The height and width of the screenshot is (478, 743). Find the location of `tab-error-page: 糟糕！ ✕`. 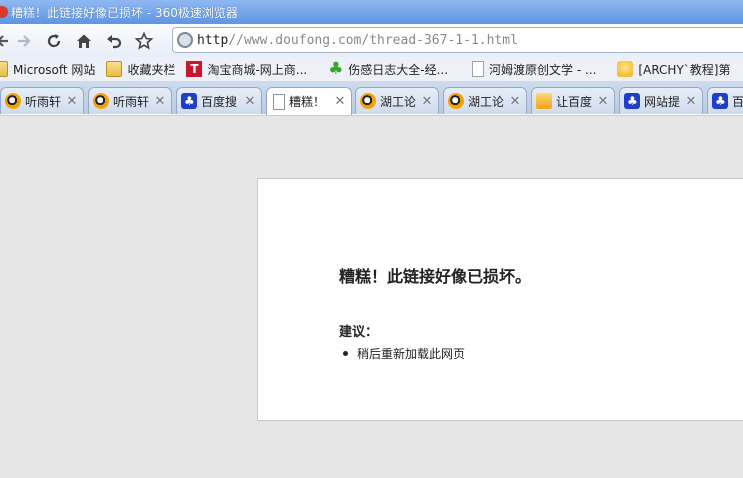

tab-error-page: 糟糕！ ✕ is located at coordinates (309, 101).